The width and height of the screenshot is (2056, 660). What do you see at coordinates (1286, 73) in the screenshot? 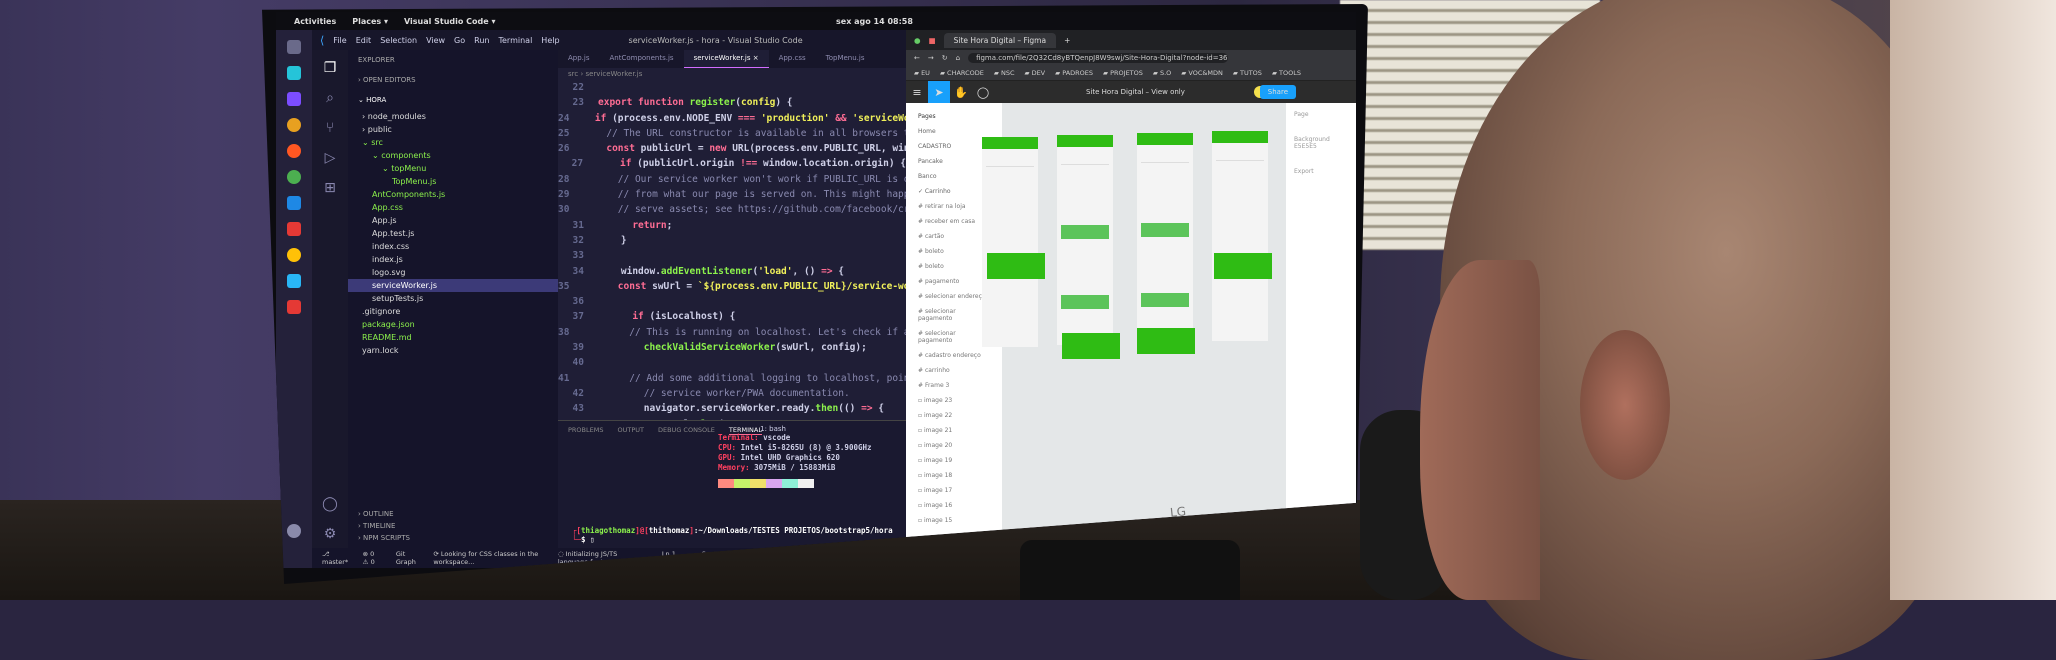
I see `bookmark-folder: ▰ TOOLS` at bounding box center [1286, 73].